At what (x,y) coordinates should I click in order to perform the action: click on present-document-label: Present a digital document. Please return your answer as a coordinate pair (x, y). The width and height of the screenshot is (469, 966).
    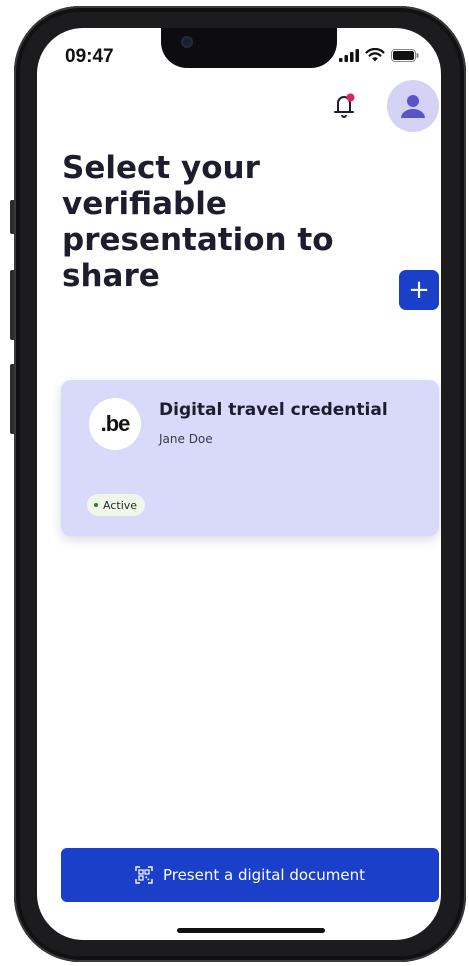
    Looking at the image, I should click on (264, 875).